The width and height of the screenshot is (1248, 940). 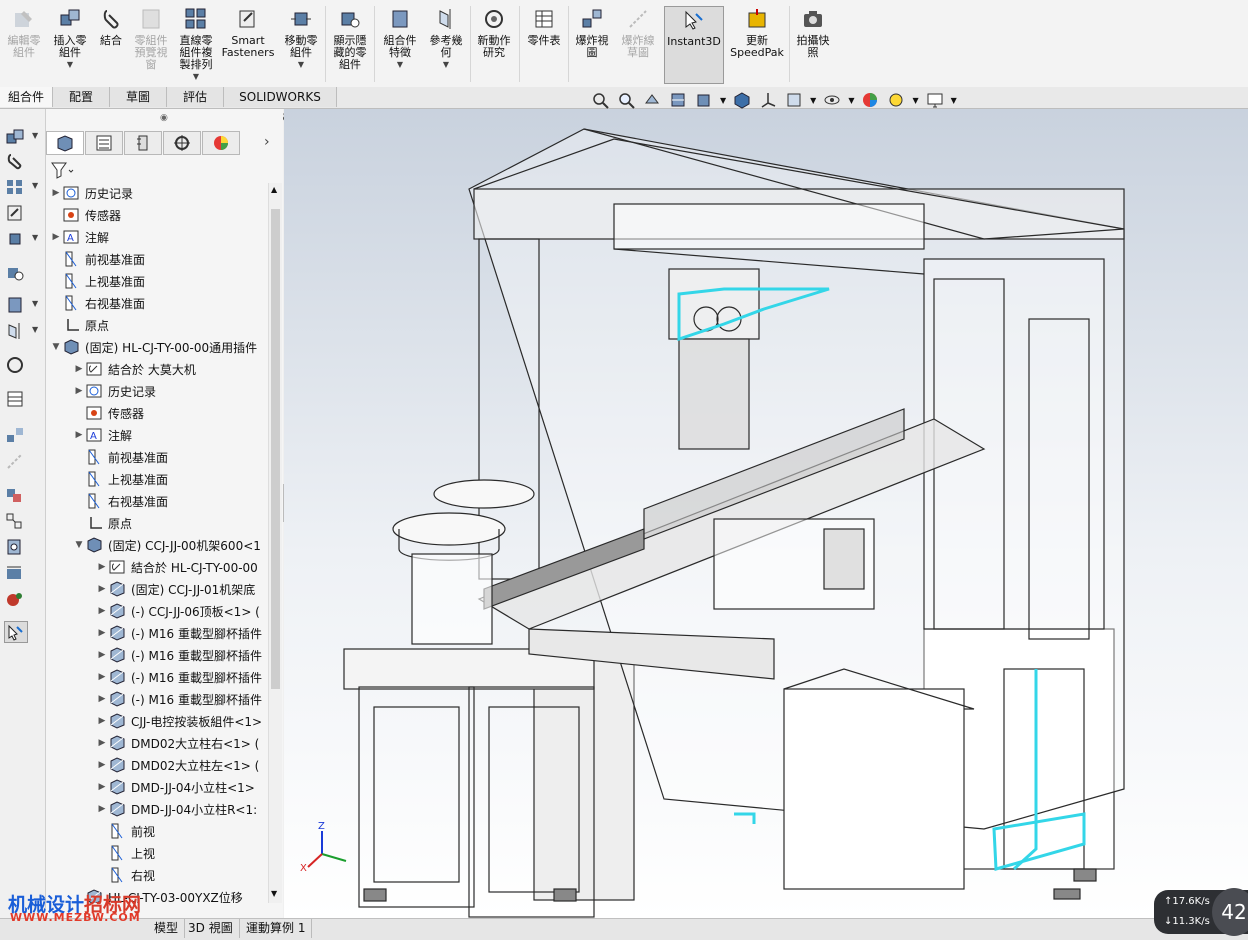 What do you see at coordinates (935, 100) in the screenshot?
I see `monitor-icon` at bounding box center [935, 100].